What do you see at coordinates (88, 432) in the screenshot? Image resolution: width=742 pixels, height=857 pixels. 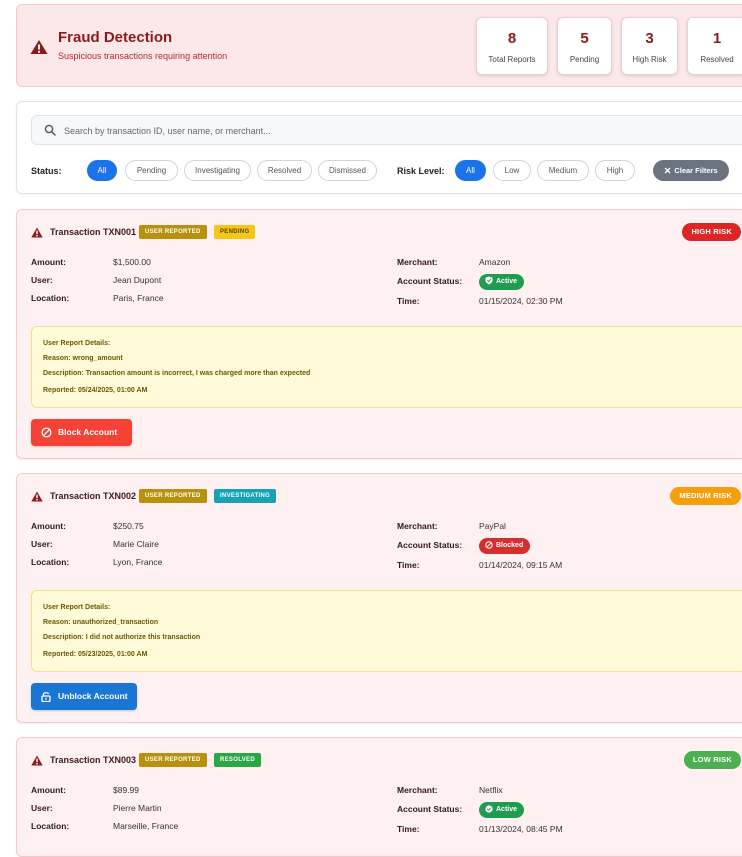 I see `block-account-label: Block Account` at bounding box center [88, 432].